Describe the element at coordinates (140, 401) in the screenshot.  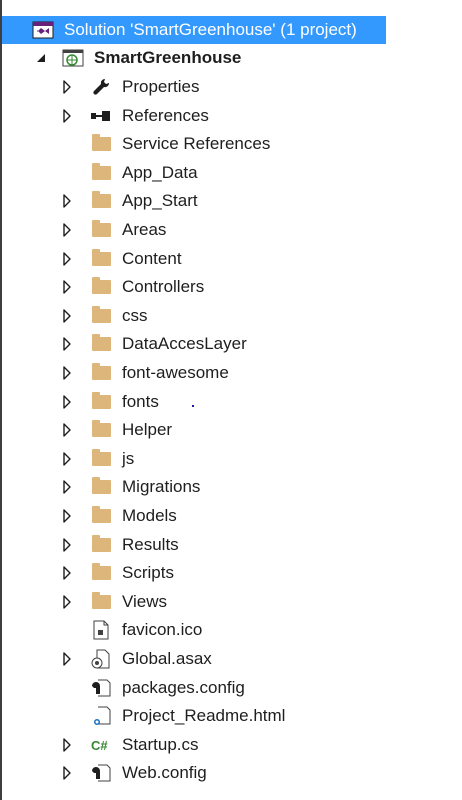
I see `tree-item-label: fonts` at that location.